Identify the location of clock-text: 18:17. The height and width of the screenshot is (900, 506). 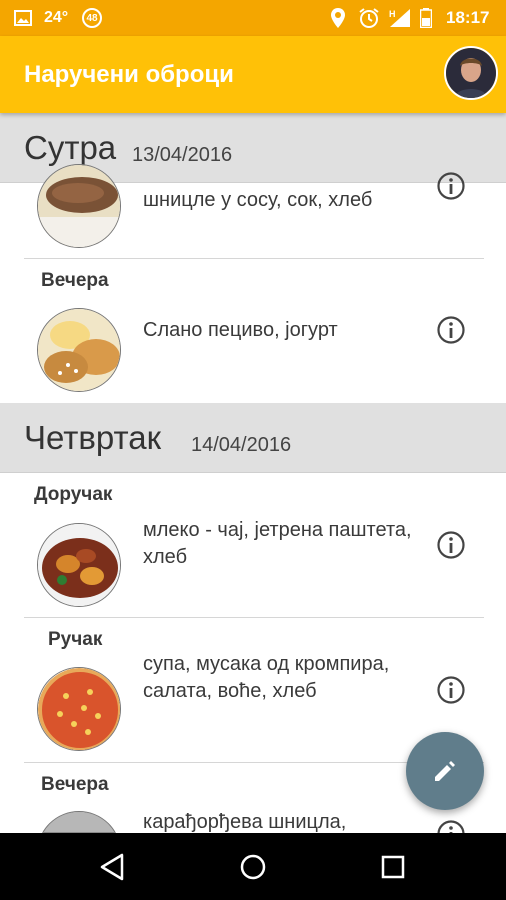
(468, 17).